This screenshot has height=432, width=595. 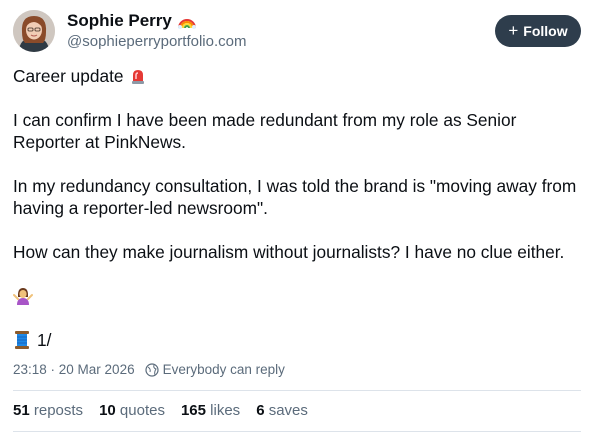 What do you see at coordinates (297, 390) in the screenshot?
I see `divider-top` at bounding box center [297, 390].